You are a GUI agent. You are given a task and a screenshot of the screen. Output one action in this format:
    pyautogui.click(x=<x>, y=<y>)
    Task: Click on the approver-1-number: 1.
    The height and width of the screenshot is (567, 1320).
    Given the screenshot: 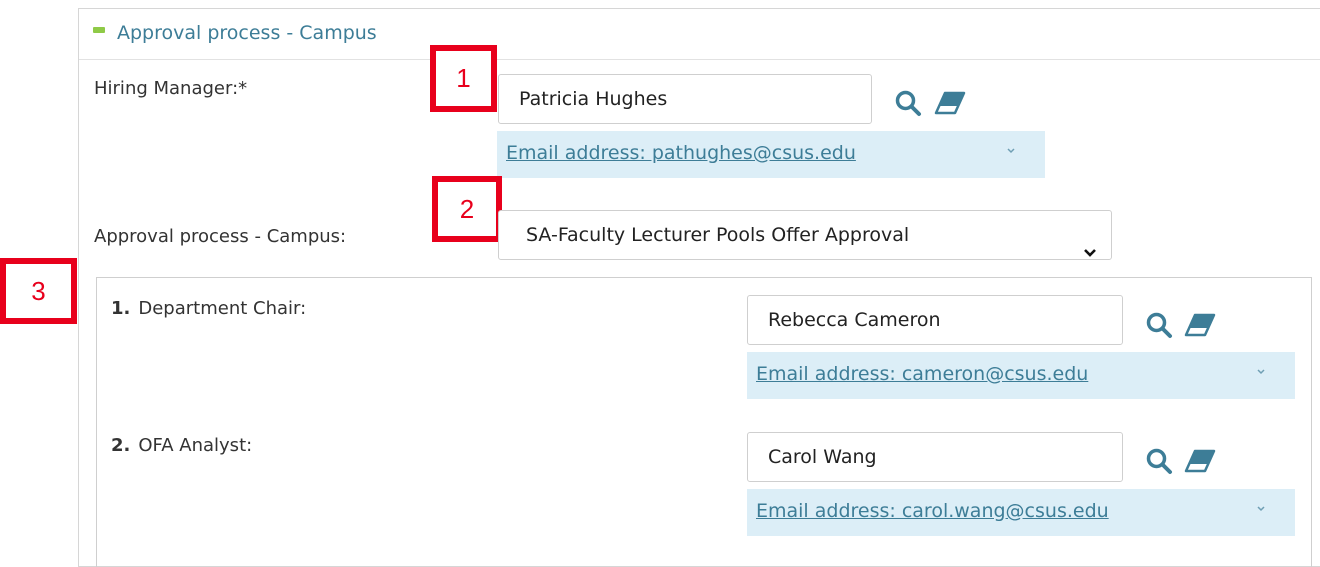 What is the action you would take?
    pyautogui.click(x=121, y=308)
    